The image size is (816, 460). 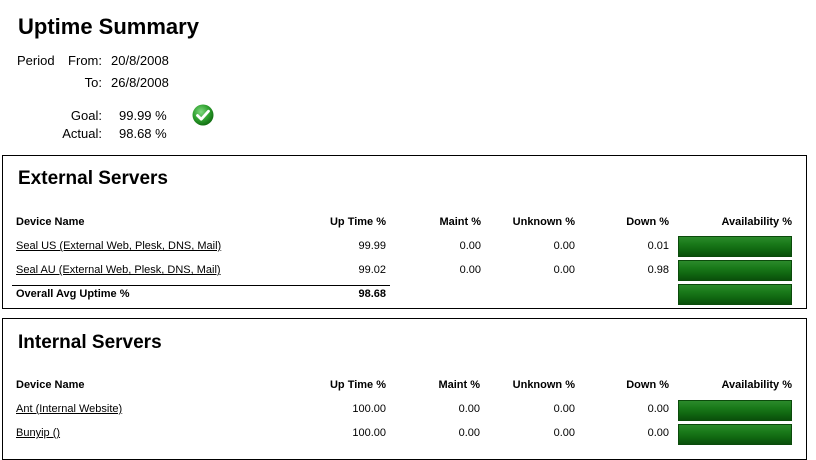 I want to click on uptime-value: 99.99, so click(x=372, y=246).